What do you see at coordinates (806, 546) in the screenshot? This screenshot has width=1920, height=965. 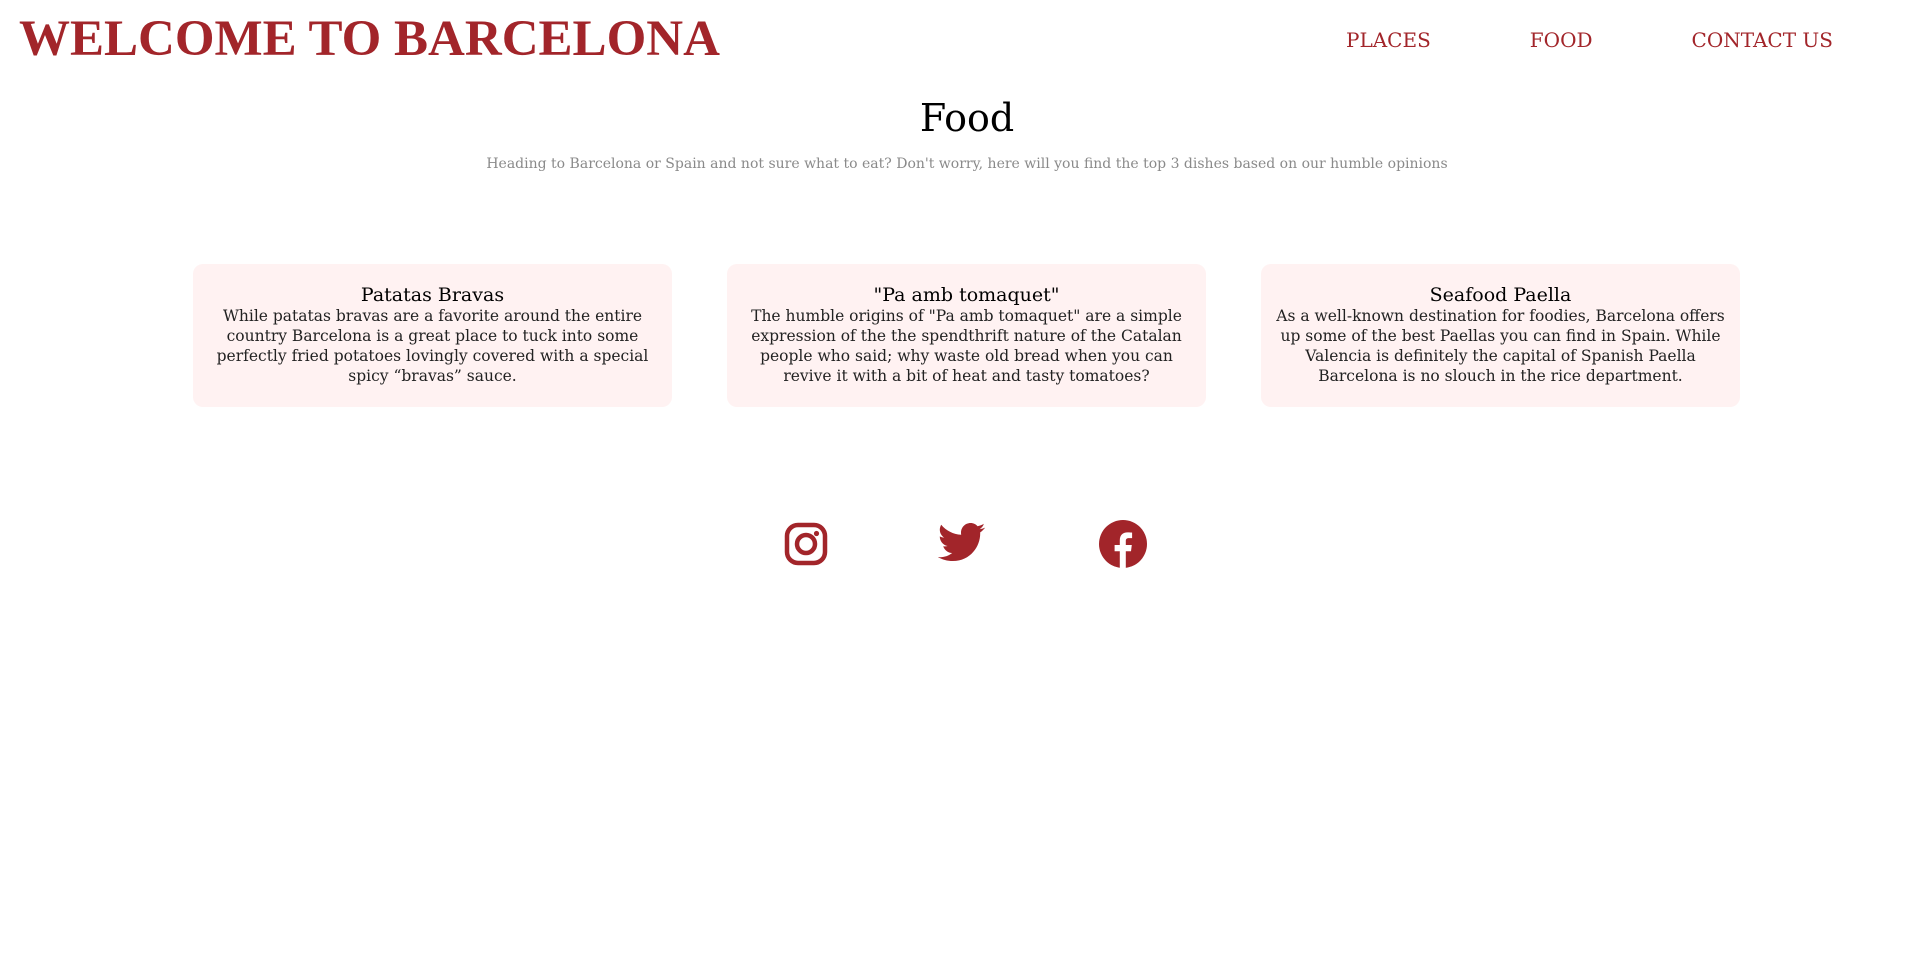 I see `instagram-icon` at bounding box center [806, 546].